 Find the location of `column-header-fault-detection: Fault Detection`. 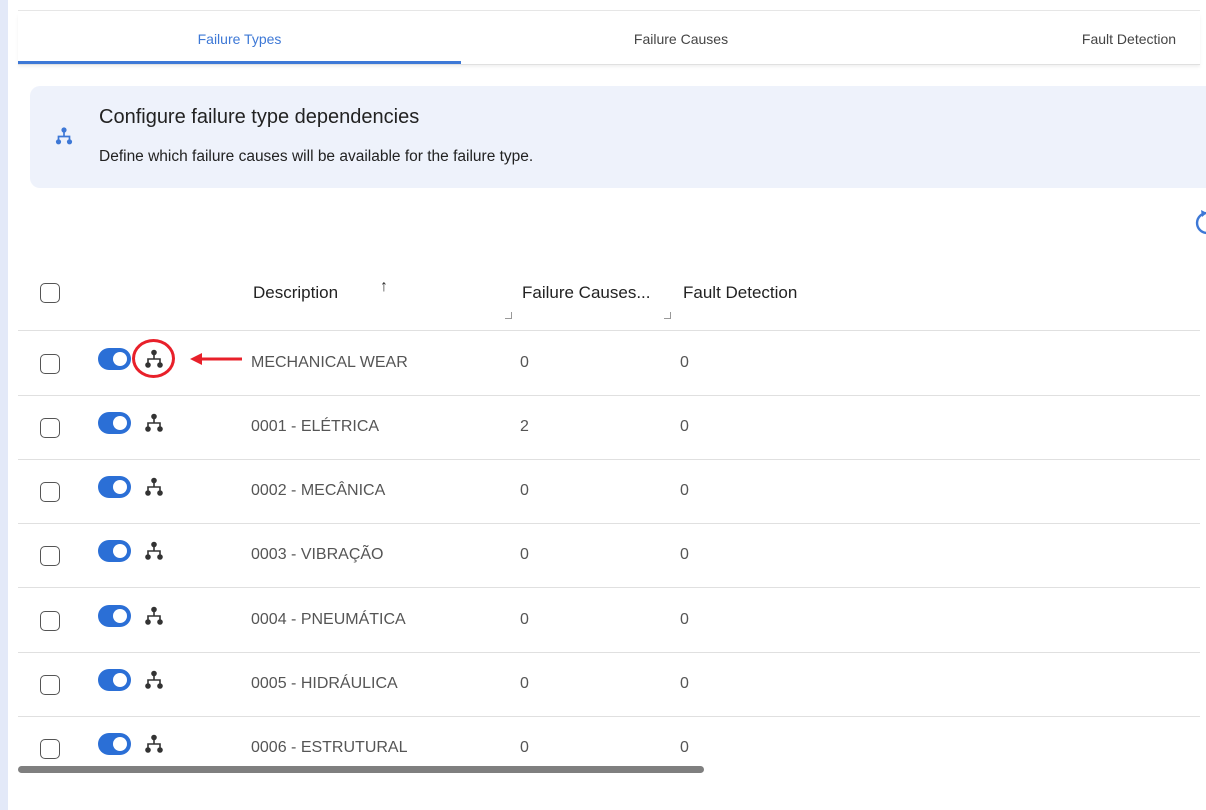

column-header-fault-detection: Fault Detection is located at coordinates (740, 293).